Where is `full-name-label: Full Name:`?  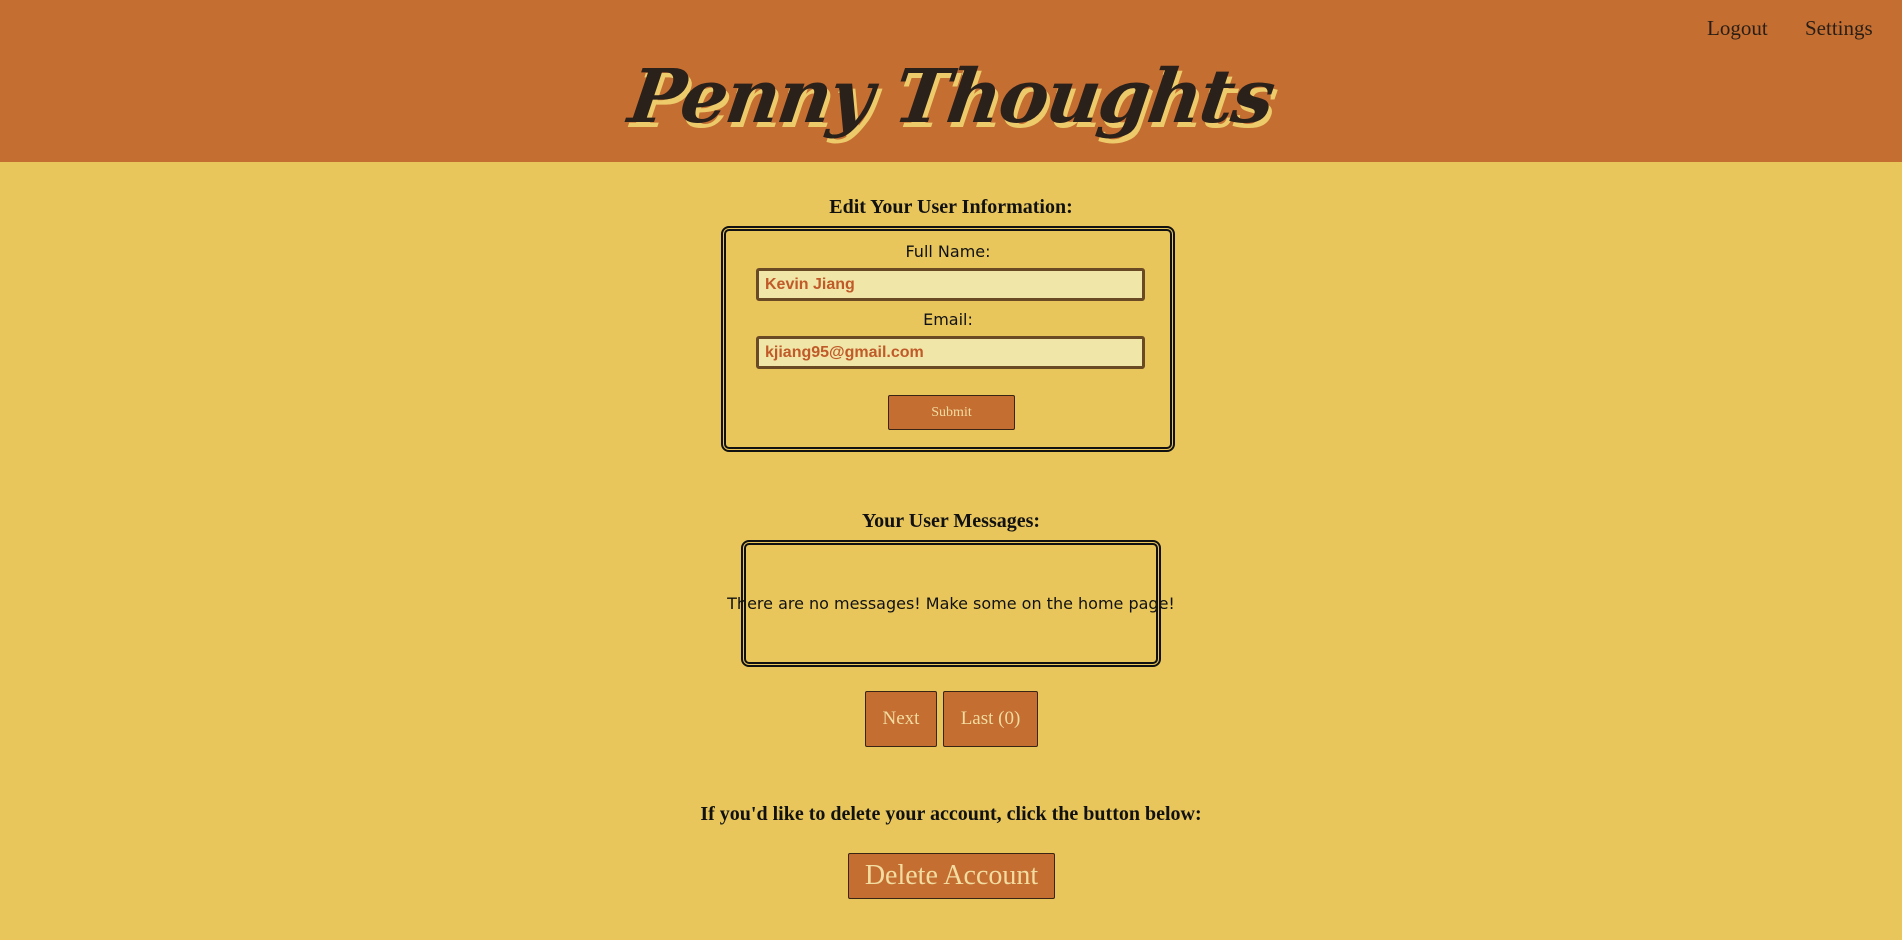
full-name-label: Full Name: is located at coordinates (948, 251).